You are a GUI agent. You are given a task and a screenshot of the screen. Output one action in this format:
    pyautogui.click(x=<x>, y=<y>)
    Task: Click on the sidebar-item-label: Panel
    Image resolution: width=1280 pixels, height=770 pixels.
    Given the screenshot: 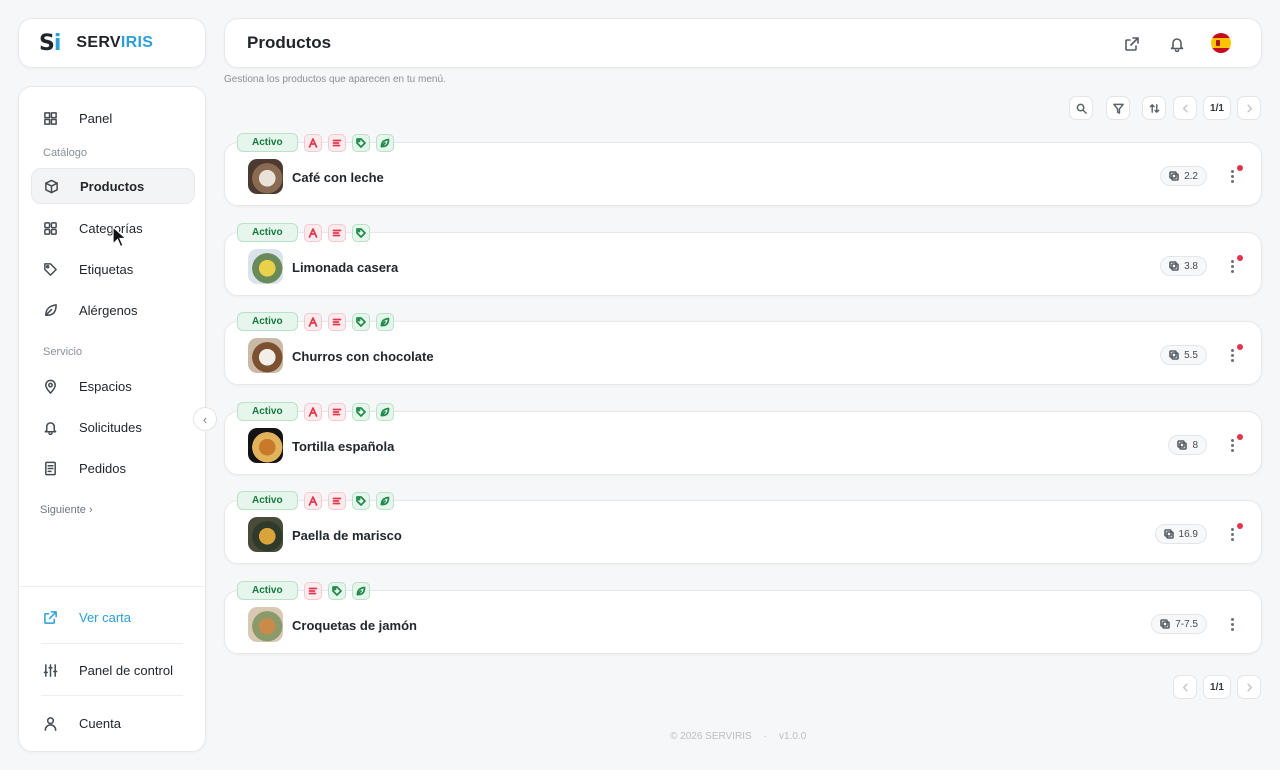 What is the action you would take?
    pyautogui.click(x=96, y=118)
    